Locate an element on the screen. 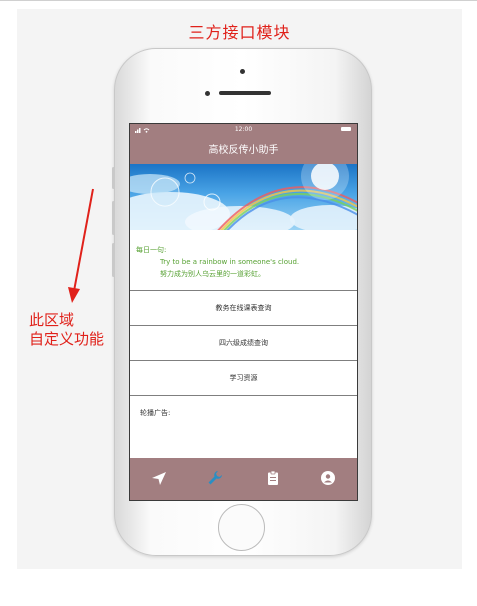 The width and height of the screenshot is (477, 606). app-title: 高校反传小助手 is located at coordinates (243, 150).